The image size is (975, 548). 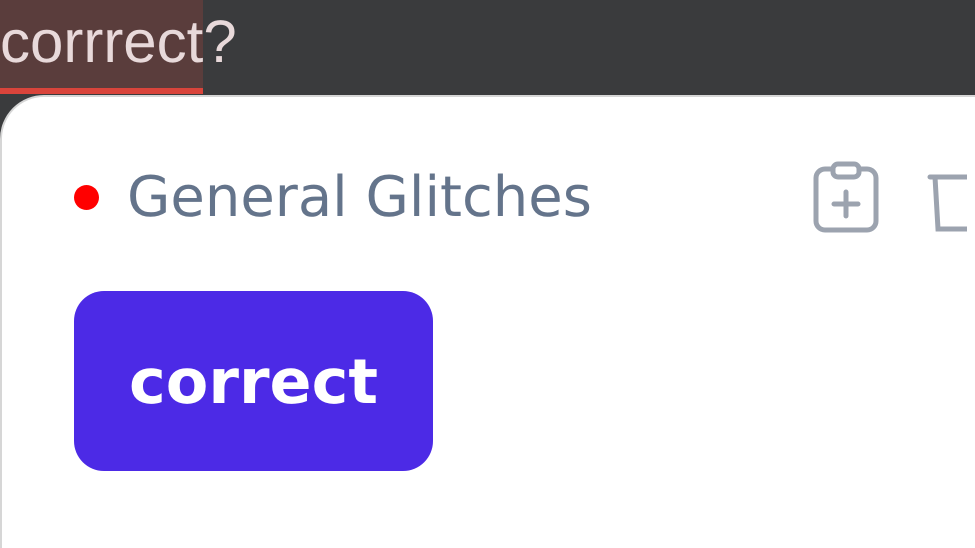 What do you see at coordinates (220, 39) in the screenshot?
I see `editor-text: ?` at bounding box center [220, 39].